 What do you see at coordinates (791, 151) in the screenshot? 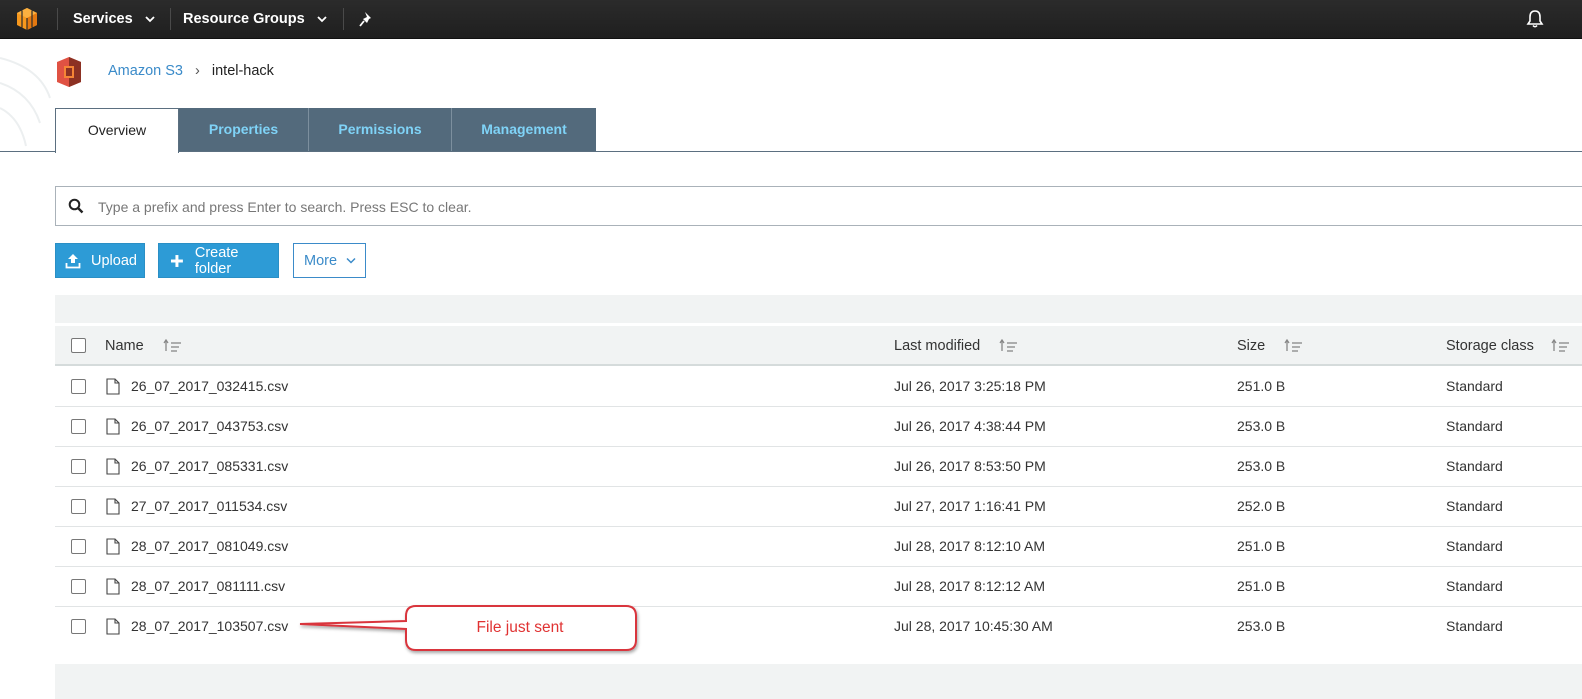
I see `tab-underline` at bounding box center [791, 151].